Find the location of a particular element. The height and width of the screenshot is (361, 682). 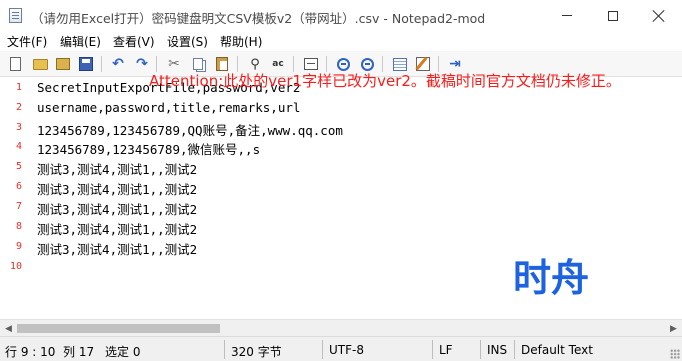

attention-annotation: Attention:此处的ver1字样已改为ver2。截稿时间官方文档仍未修正。 is located at coordinates (385, 81).